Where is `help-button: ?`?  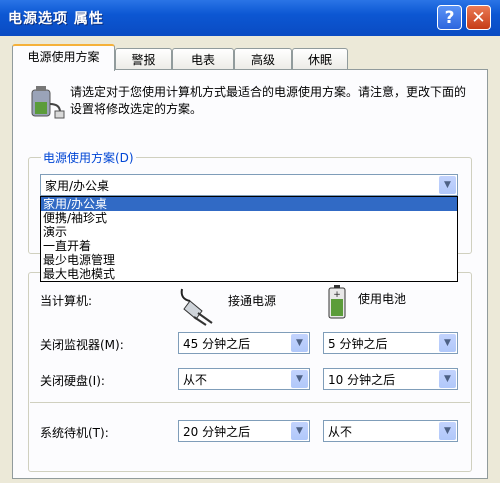 help-button: ? is located at coordinates (449, 17).